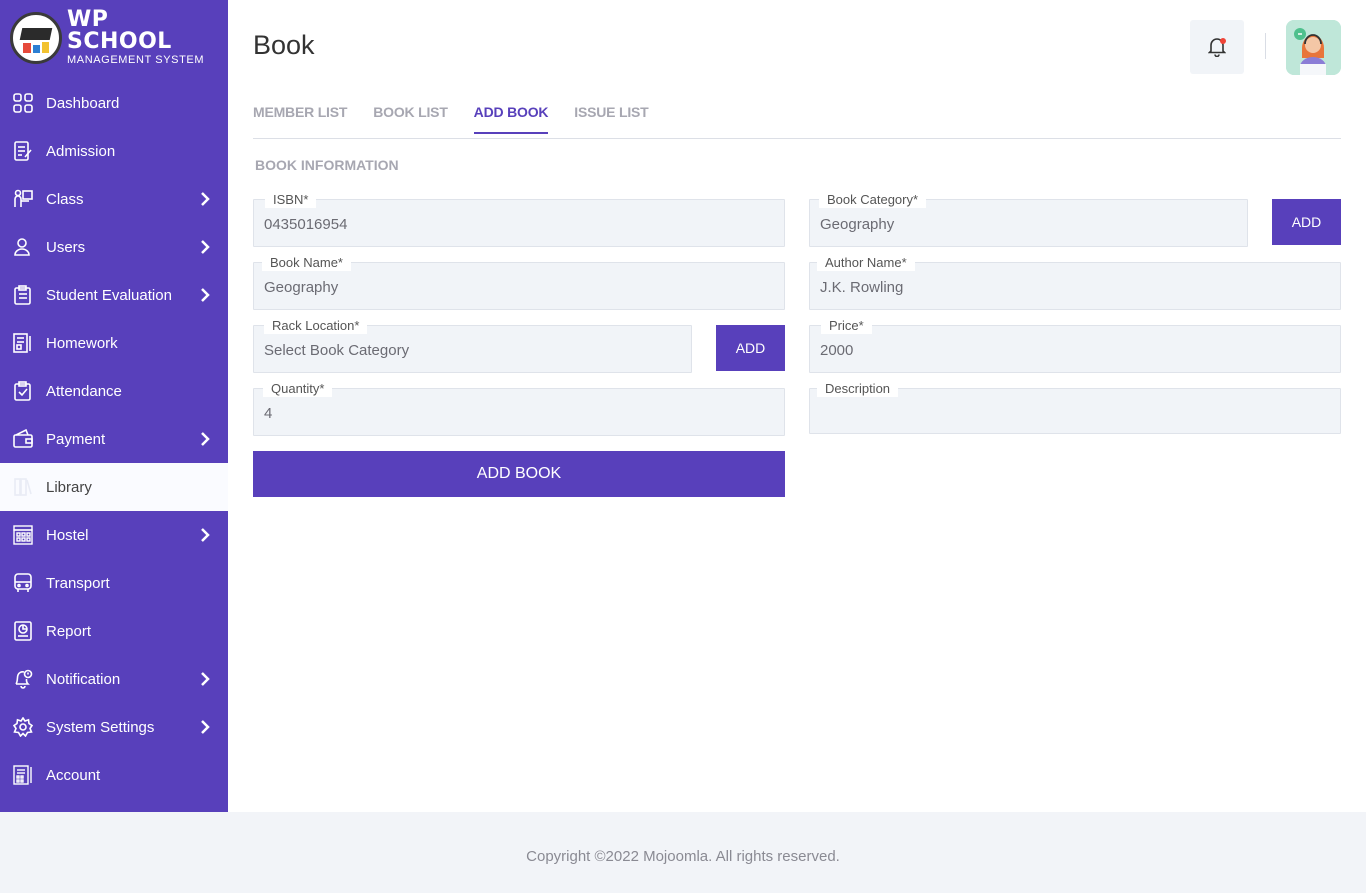 The image size is (1366, 893). What do you see at coordinates (23, 631) in the screenshot?
I see `report-icon` at bounding box center [23, 631].